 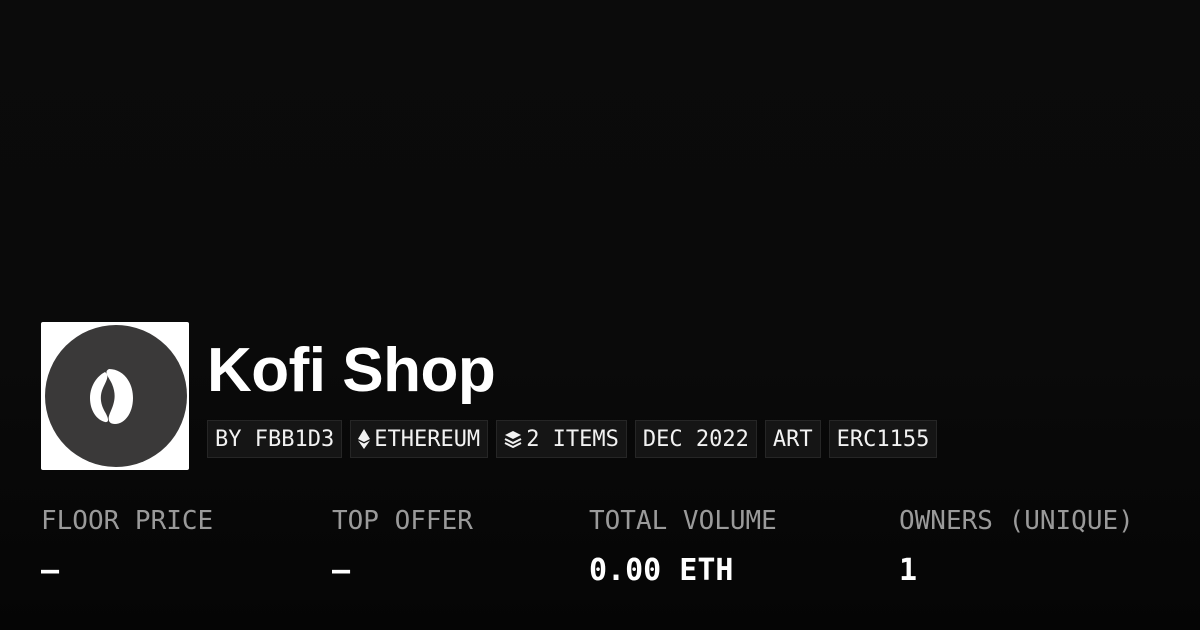 What do you see at coordinates (661, 570) in the screenshot?
I see `stat-value: 0.00 ETH` at bounding box center [661, 570].